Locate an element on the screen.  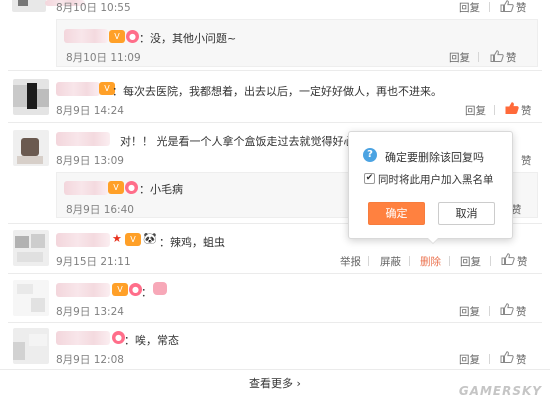
delete-confirm-dialog: ? 确定要删除该回复吗 ✔ 同时将此用户加入黑名单 确定 取消 is located at coordinates (430, 185).